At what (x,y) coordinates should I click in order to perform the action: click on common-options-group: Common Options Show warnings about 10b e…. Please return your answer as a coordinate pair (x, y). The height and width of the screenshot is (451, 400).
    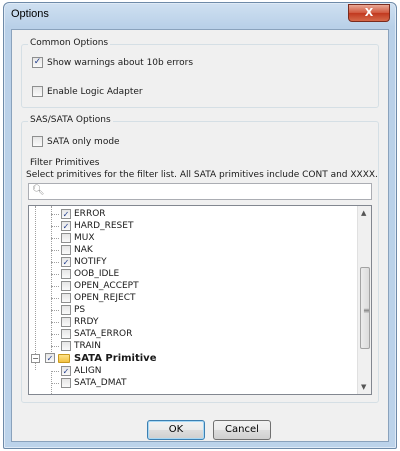
    Looking at the image, I should click on (200, 73).